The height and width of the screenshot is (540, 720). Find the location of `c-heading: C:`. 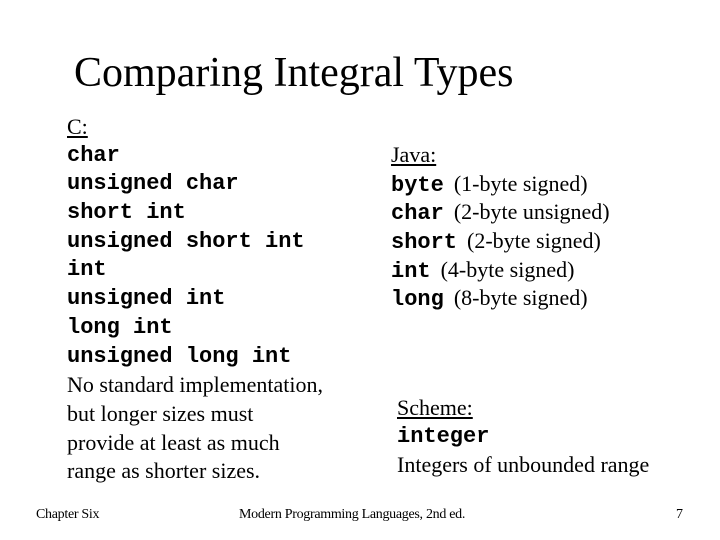

c-heading: C: is located at coordinates (77, 126).